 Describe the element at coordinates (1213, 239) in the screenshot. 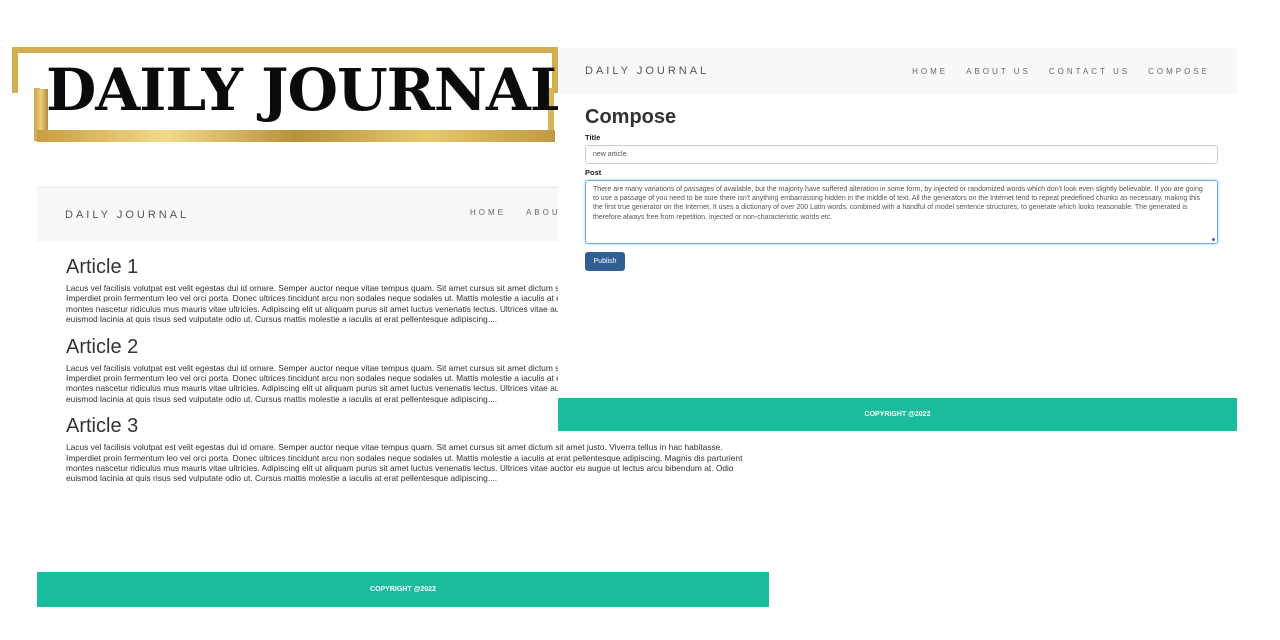

I see `resize-handle-icon` at that location.